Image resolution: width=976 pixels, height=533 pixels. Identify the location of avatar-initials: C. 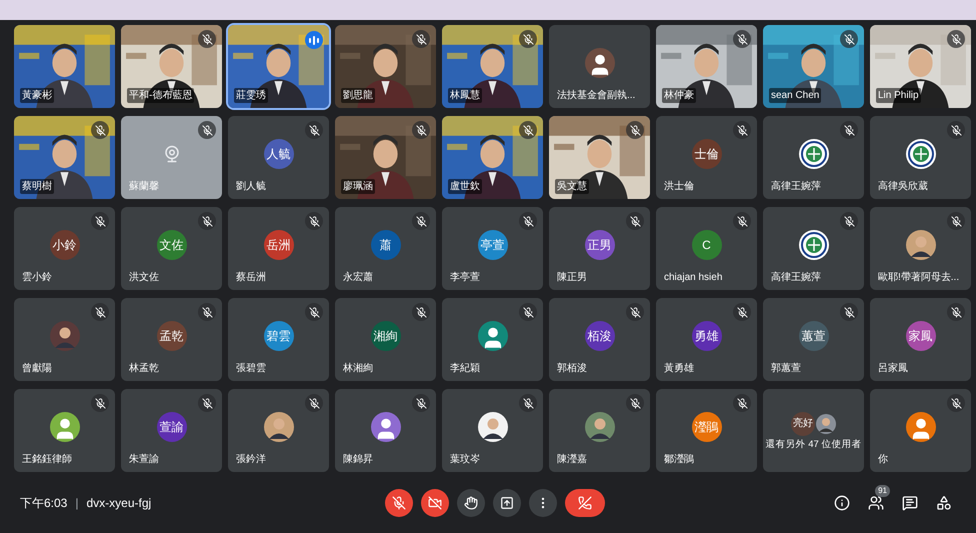
(707, 245).